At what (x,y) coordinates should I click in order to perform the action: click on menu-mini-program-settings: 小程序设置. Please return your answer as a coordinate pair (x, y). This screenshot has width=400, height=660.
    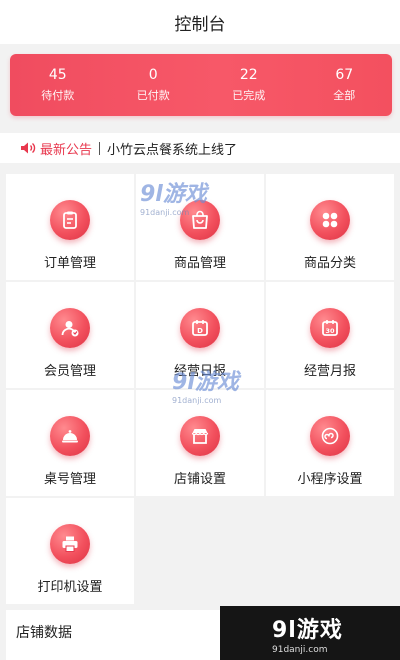
    Looking at the image, I should click on (330, 443).